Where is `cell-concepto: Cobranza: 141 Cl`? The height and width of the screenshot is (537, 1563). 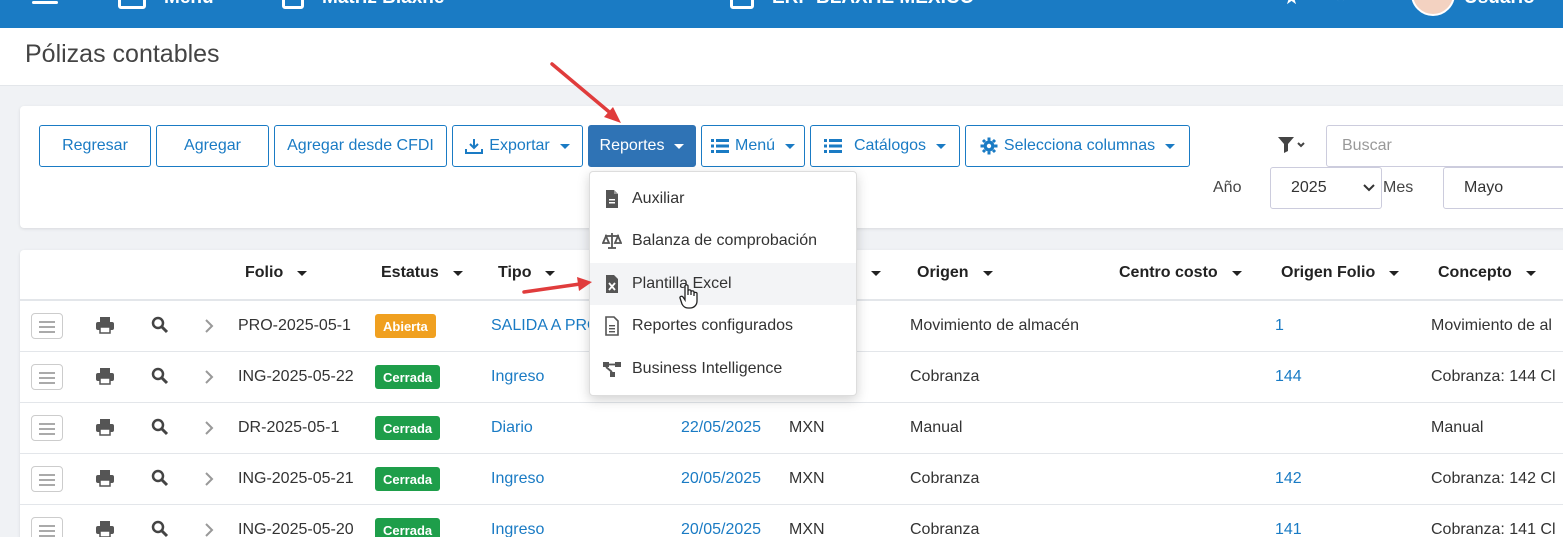
cell-concepto: Cobranza: 141 Cl is located at coordinates (1493, 529).